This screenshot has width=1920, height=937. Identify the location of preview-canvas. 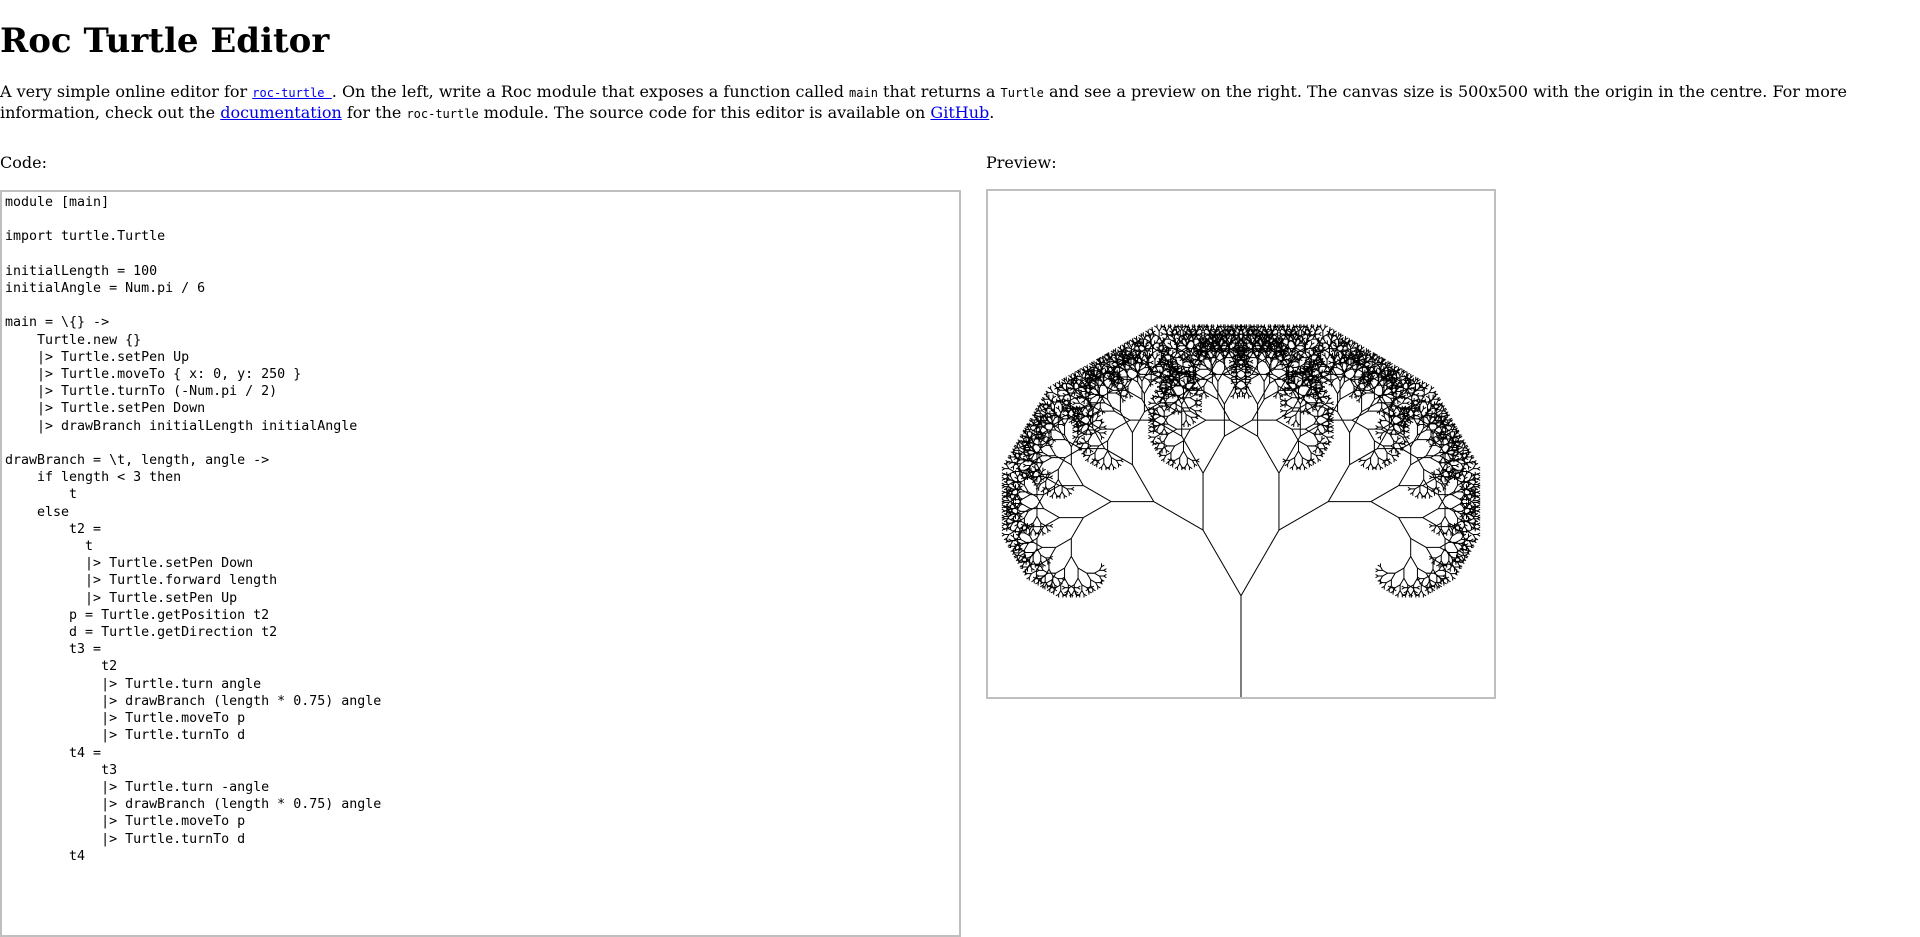
(1241, 444).